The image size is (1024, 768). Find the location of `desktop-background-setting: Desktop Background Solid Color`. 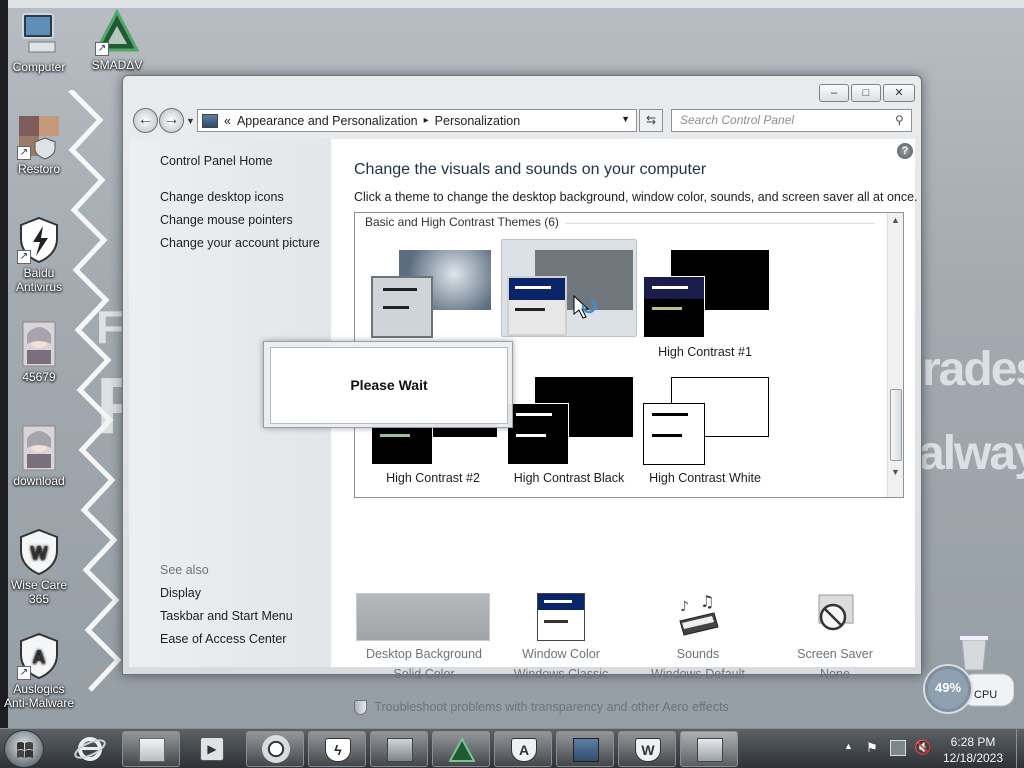

desktop-background-setting: Desktop Background Solid Color is located at coordinates (424, 638).